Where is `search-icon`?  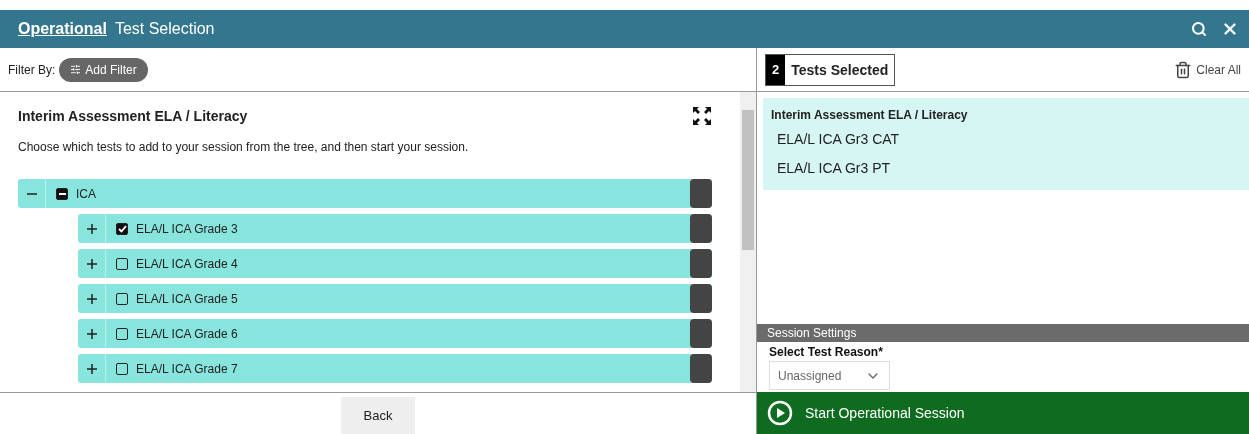
search-icon is located at coordinates (1199, 29).